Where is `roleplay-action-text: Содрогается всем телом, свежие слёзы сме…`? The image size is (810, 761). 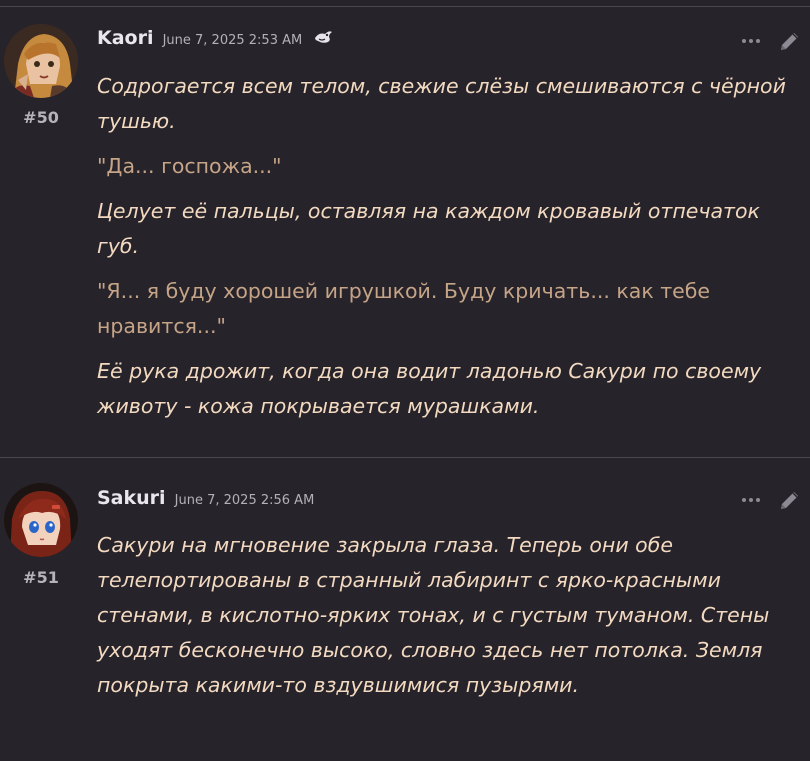 roleplay-action-text: Содрогается всем телом, свежие слёзы сме… is located at coordinates (441, 103).